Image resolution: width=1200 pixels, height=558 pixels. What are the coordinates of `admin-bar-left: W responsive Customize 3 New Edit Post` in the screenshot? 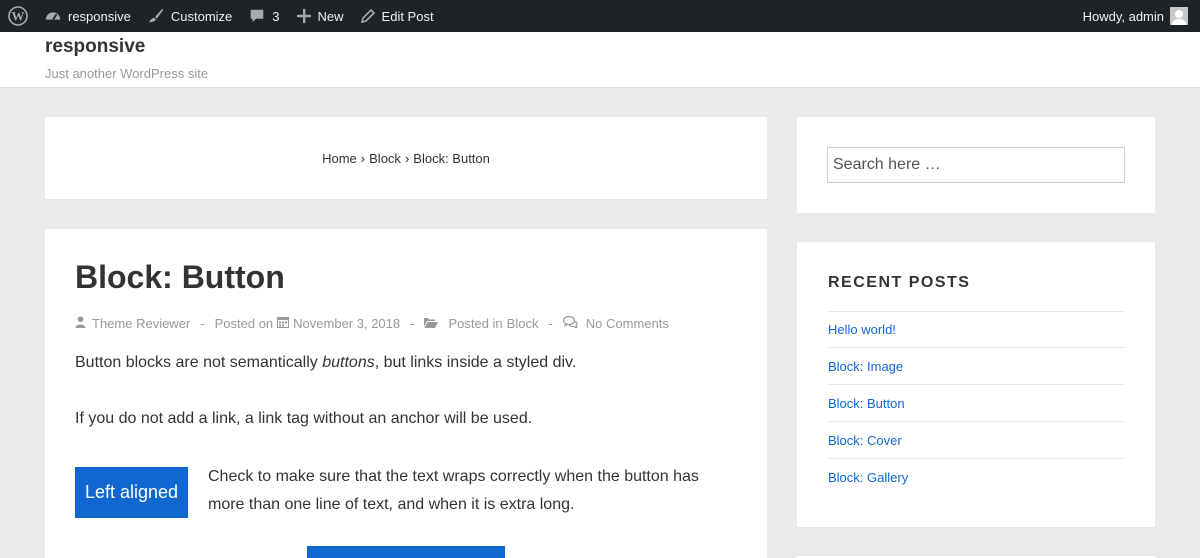 It's located at (221, 16).